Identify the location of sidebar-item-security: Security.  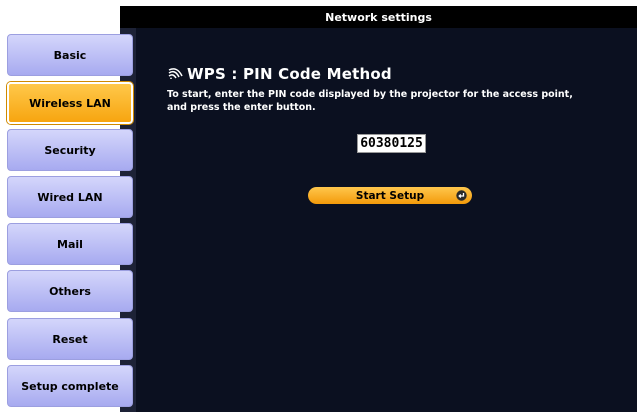
(70, 150).